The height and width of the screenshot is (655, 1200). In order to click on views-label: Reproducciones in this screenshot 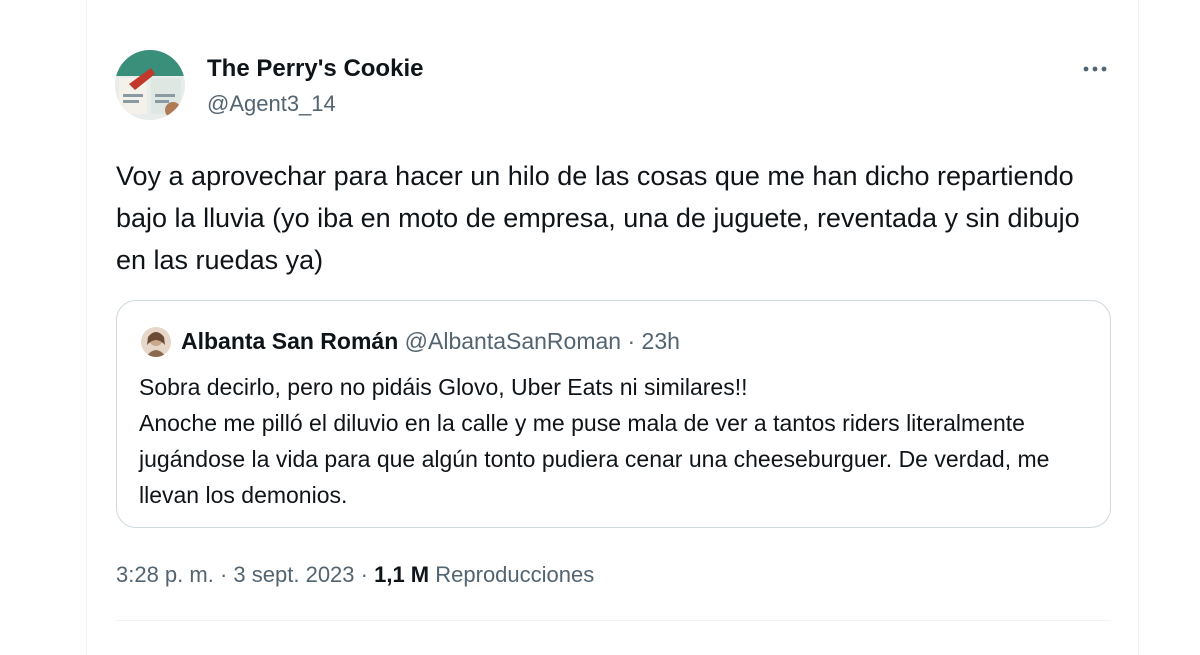, I will do `click(515, 574)`.